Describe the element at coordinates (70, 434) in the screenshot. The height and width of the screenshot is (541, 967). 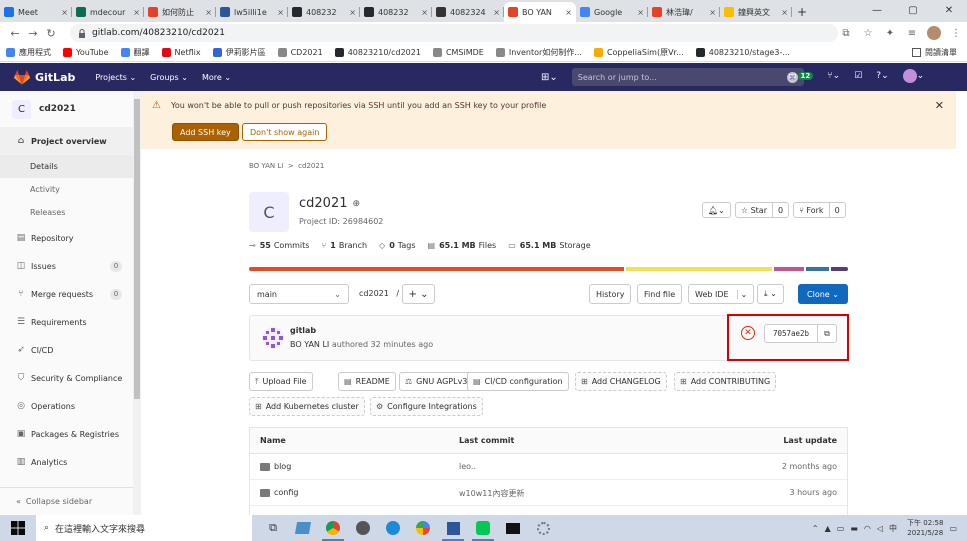
I see `sidebar-item-packages-registries: ▣ Packages & Registries` at that location.